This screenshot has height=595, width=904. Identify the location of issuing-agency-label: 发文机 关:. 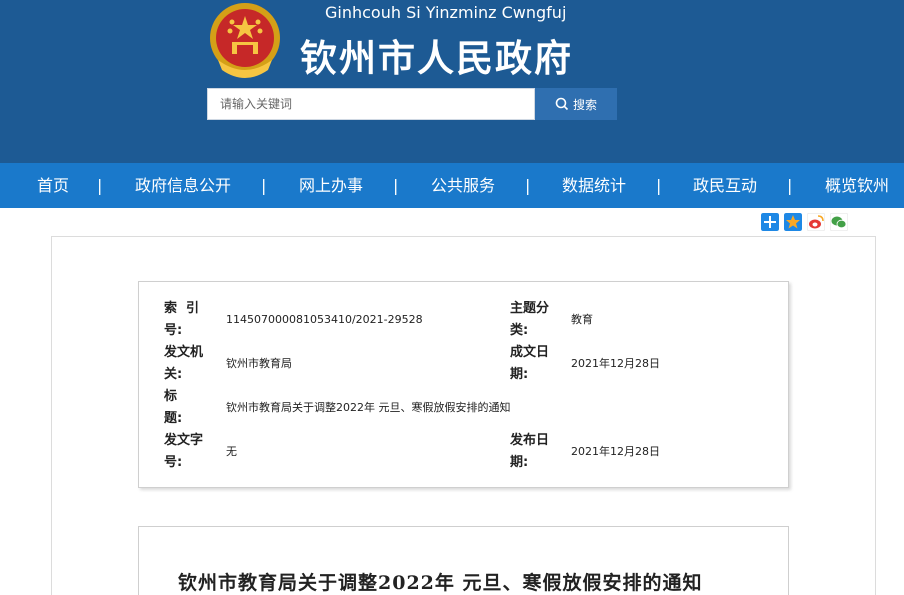
(184, 363).